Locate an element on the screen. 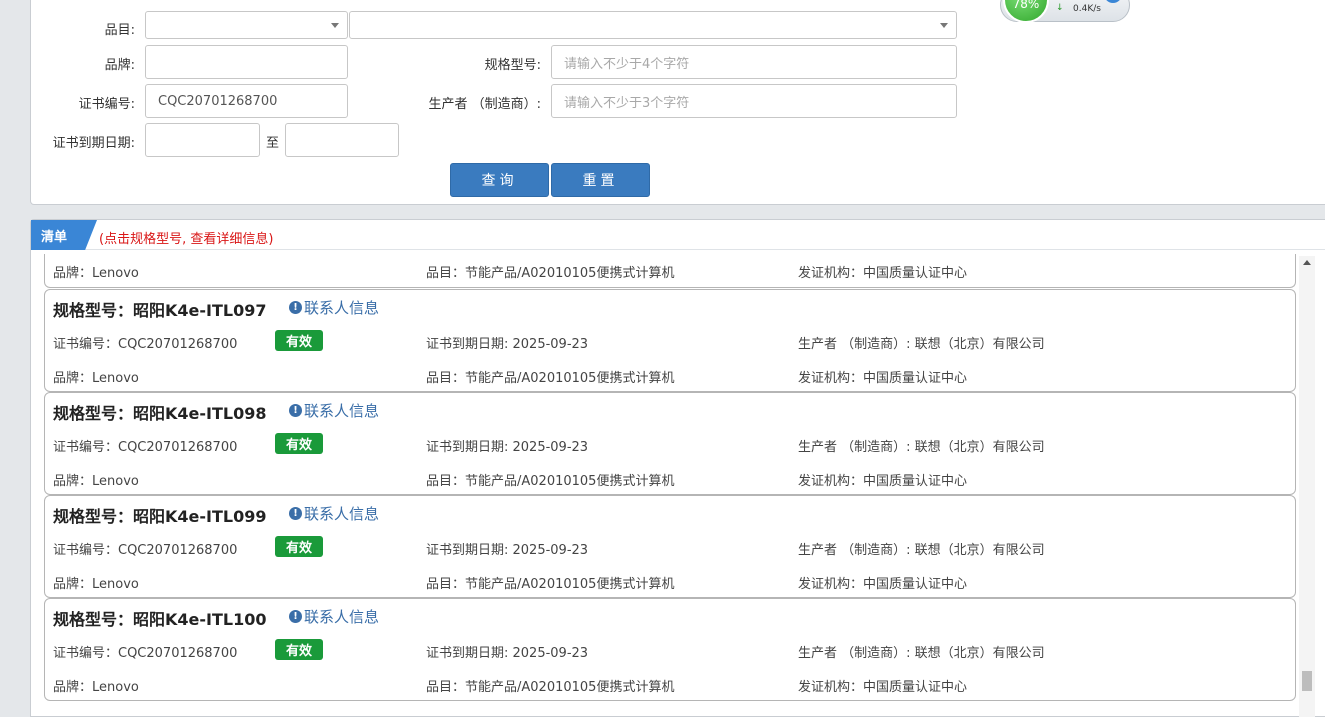 Image resolution: width=1325 pixels, height=717 pixels. network-speed-widget: 78% ↓ 0.4K/s + is located at coordinates (1065, 11).